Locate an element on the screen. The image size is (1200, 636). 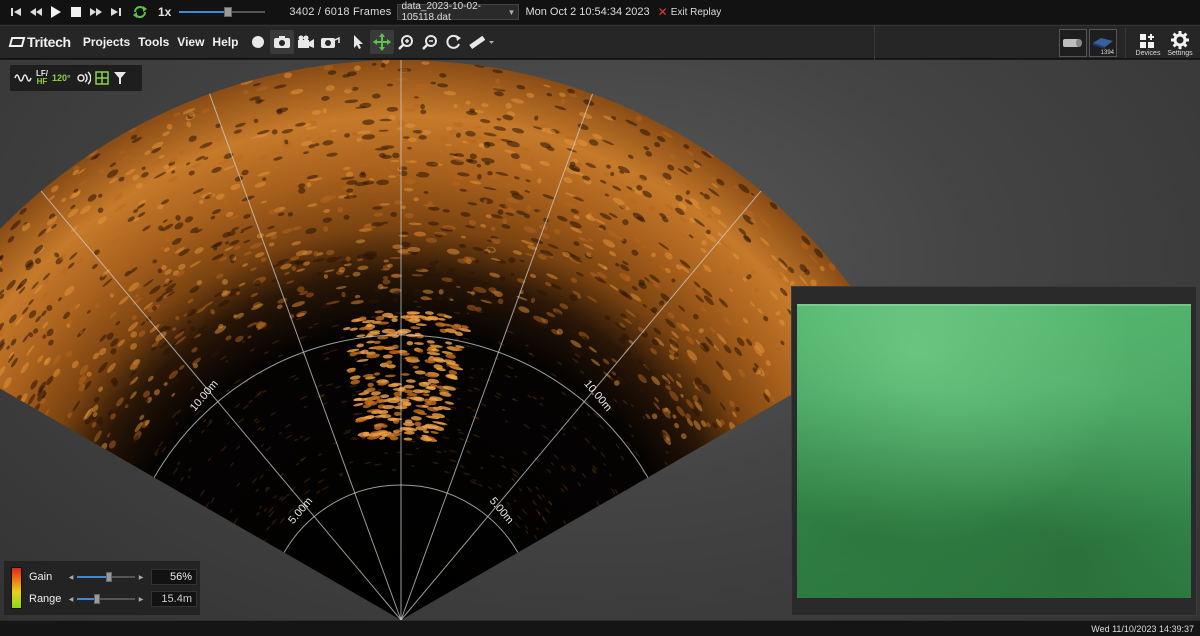
gear-icon is located at coordinates (1180, 40).